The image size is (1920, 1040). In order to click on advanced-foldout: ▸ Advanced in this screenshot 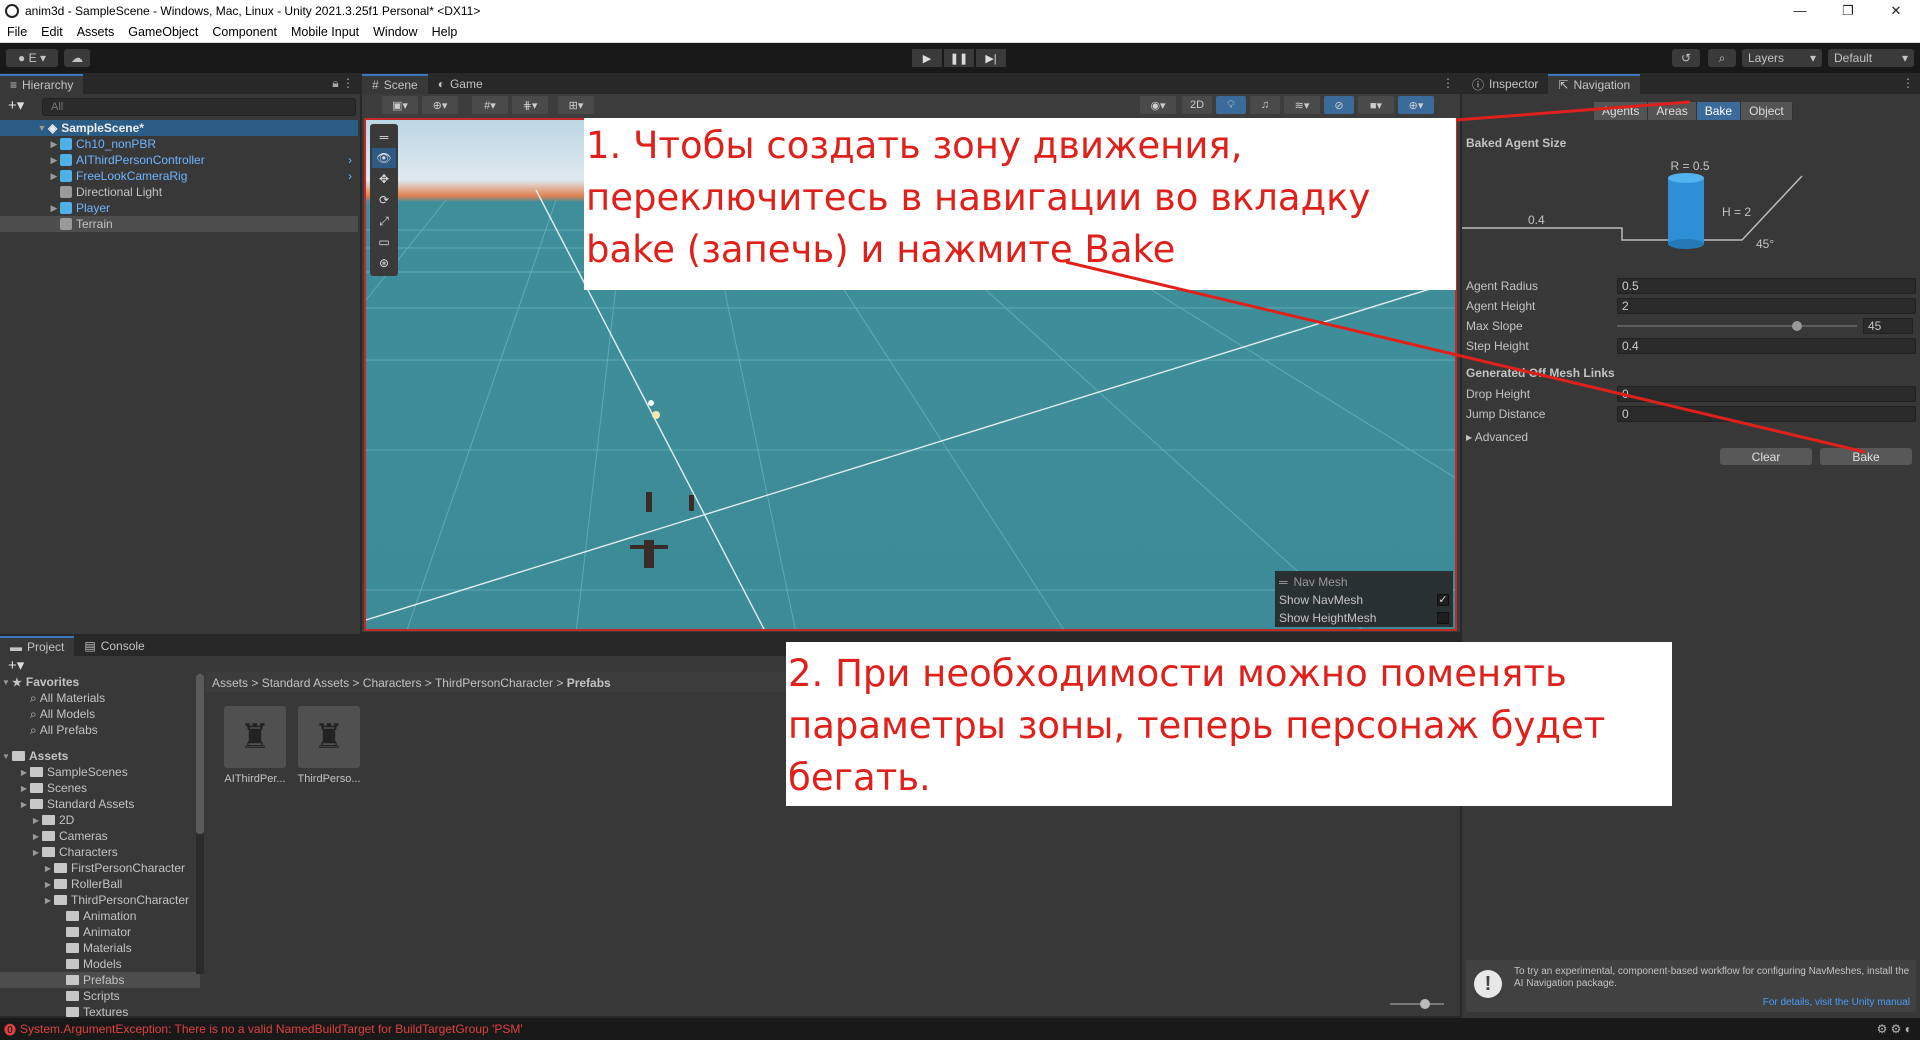, I will do `click(1497, 437)`.